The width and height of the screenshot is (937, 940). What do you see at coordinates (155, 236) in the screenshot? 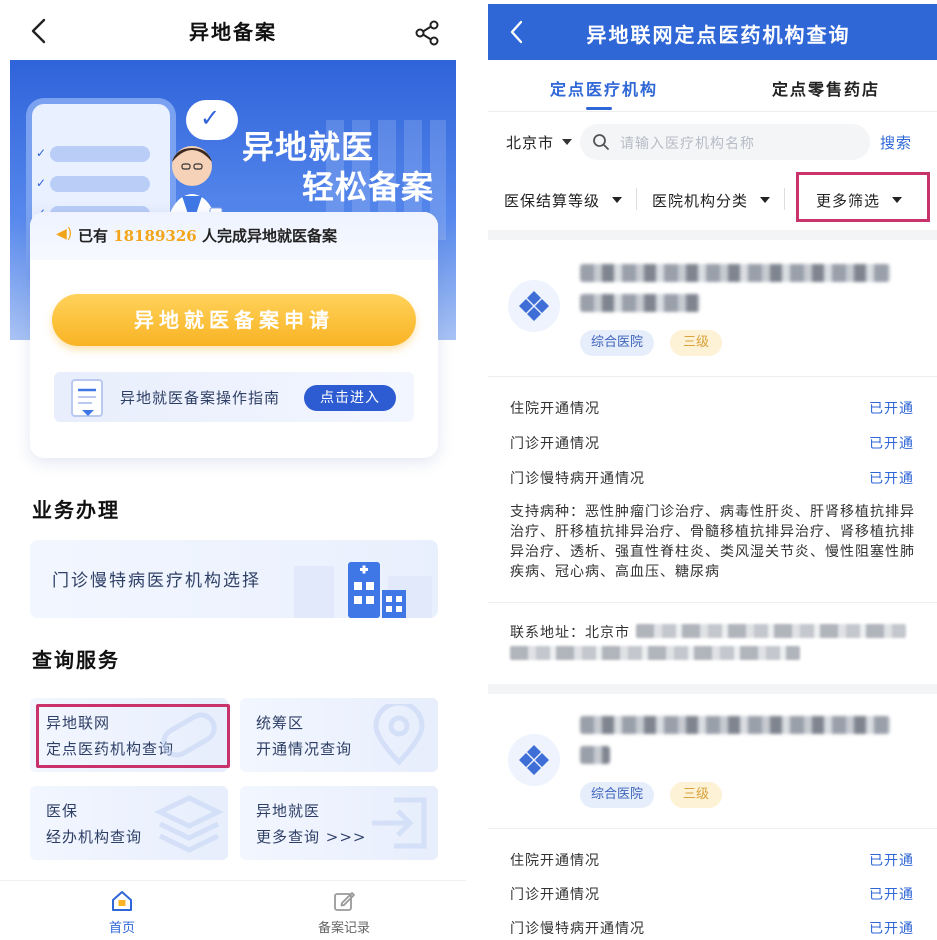
I see `filing-count: 18189326` at bounding box center [155, 236].